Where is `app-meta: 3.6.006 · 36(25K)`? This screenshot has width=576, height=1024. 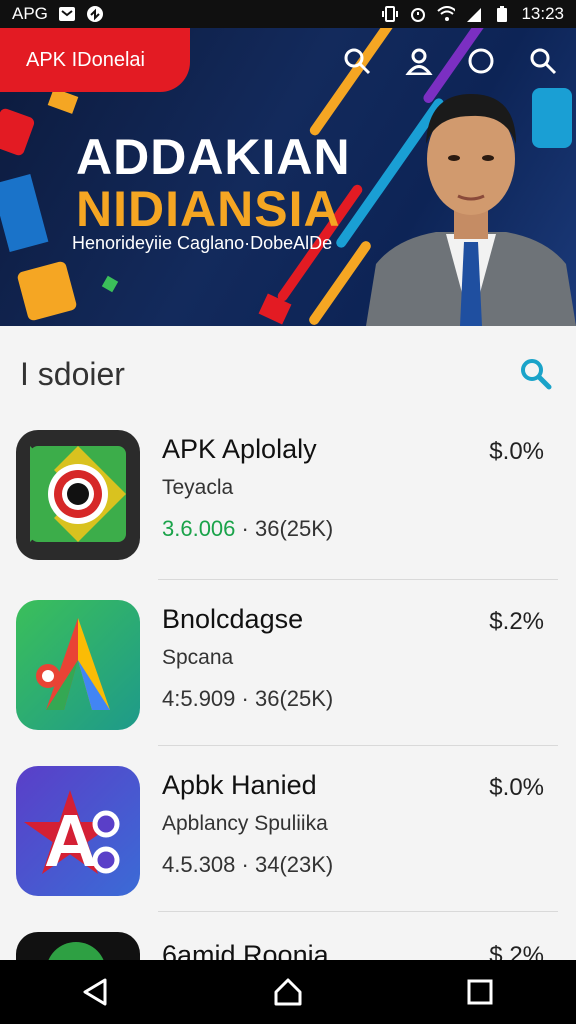 app-meta: 3.6.006 · 36(25K) is located at coordinates (247, 529).